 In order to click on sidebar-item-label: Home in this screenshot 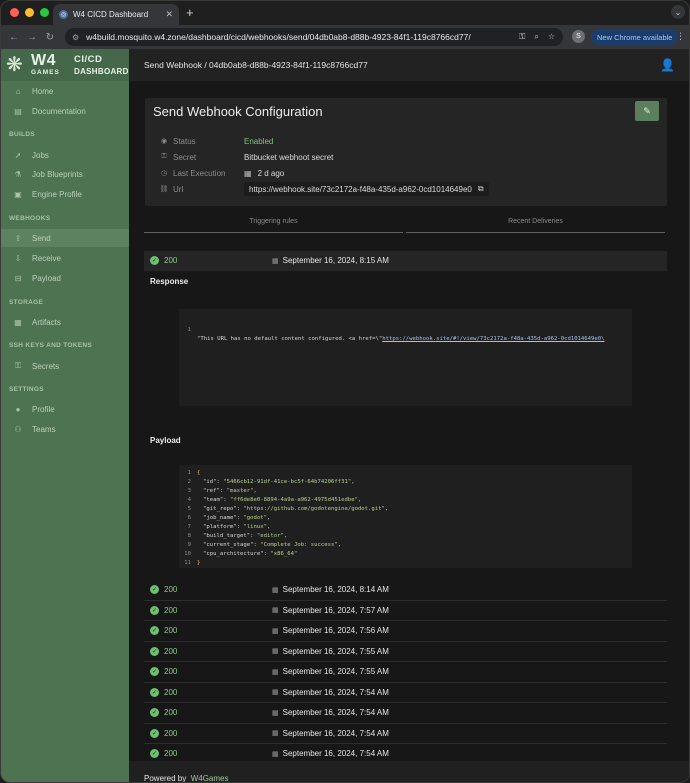, I will do `click(43, 91)`.